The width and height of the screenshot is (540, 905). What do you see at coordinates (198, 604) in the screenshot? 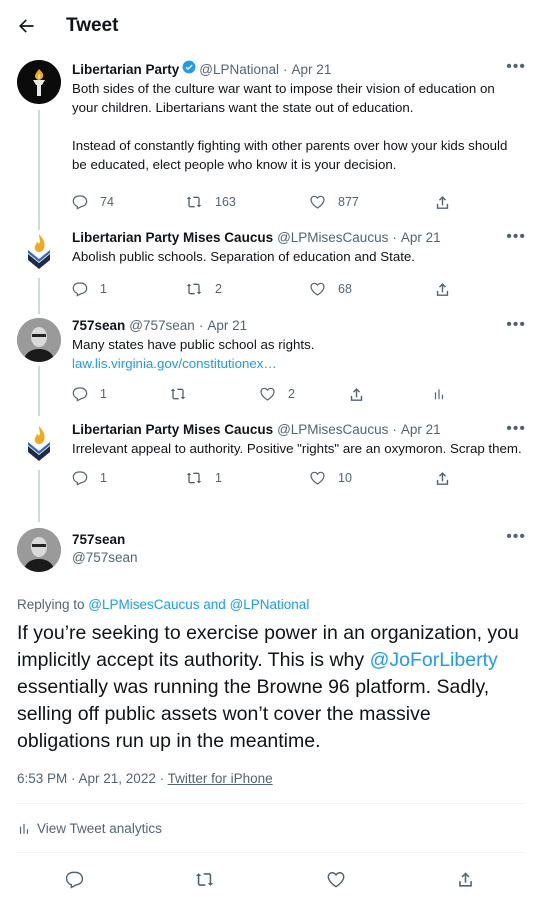
I see `replying-to-users: @LPMisesCaucus and @LPNational` at bounding box center [198, 604].